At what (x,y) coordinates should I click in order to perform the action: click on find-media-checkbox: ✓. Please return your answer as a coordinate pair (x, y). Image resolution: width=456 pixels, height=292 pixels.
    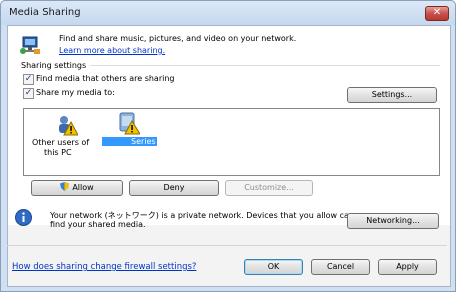
    Looking at the image, I should click on (28, 79).